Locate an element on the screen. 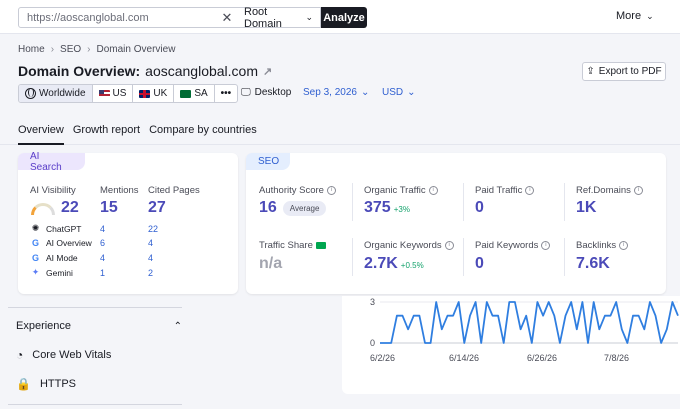  db-us: US is located at coordinates (113, 93).